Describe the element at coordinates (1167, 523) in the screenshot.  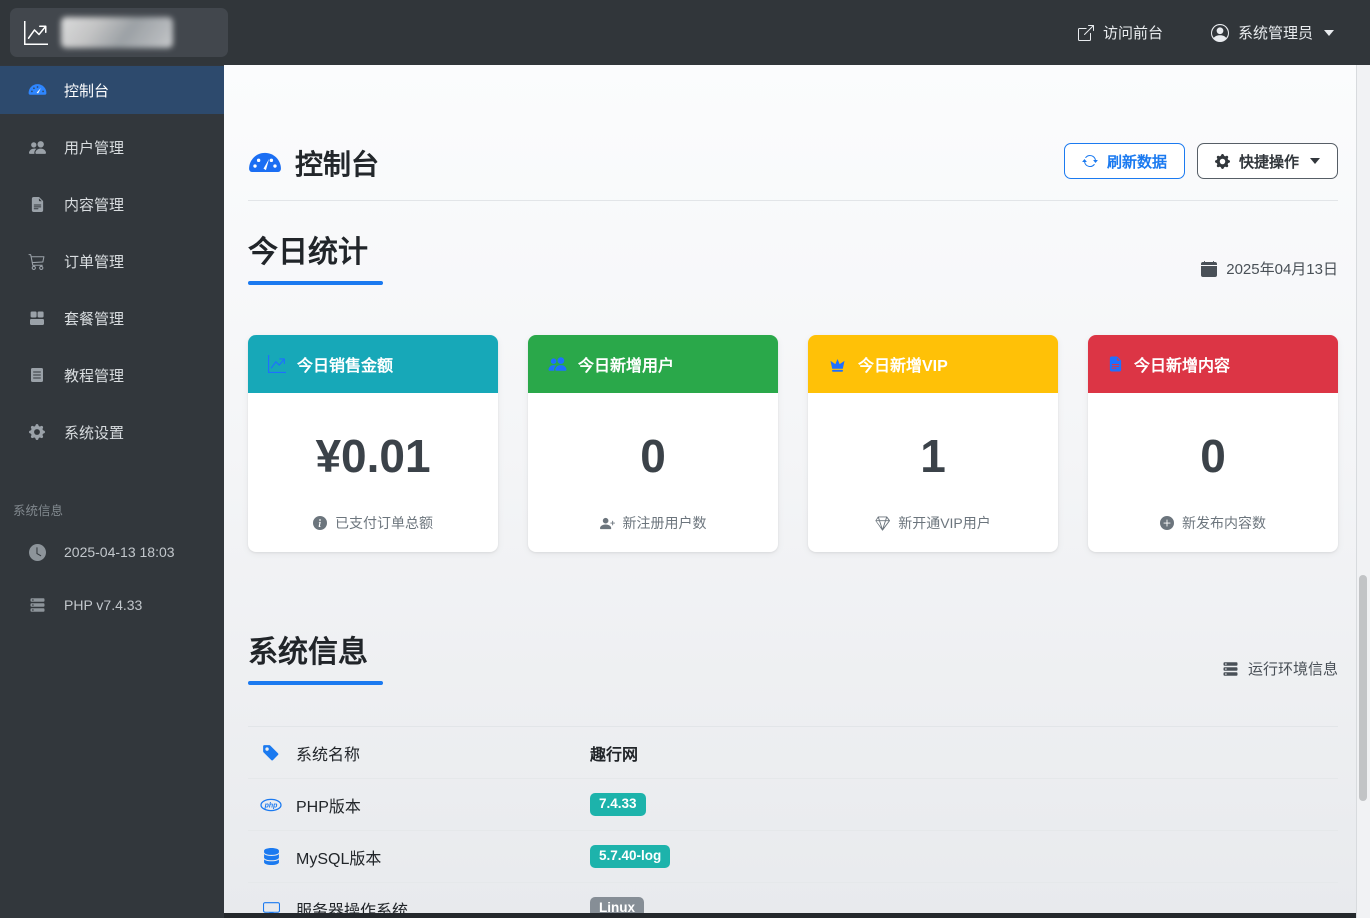
I see `plus-circle-icon` at that location.